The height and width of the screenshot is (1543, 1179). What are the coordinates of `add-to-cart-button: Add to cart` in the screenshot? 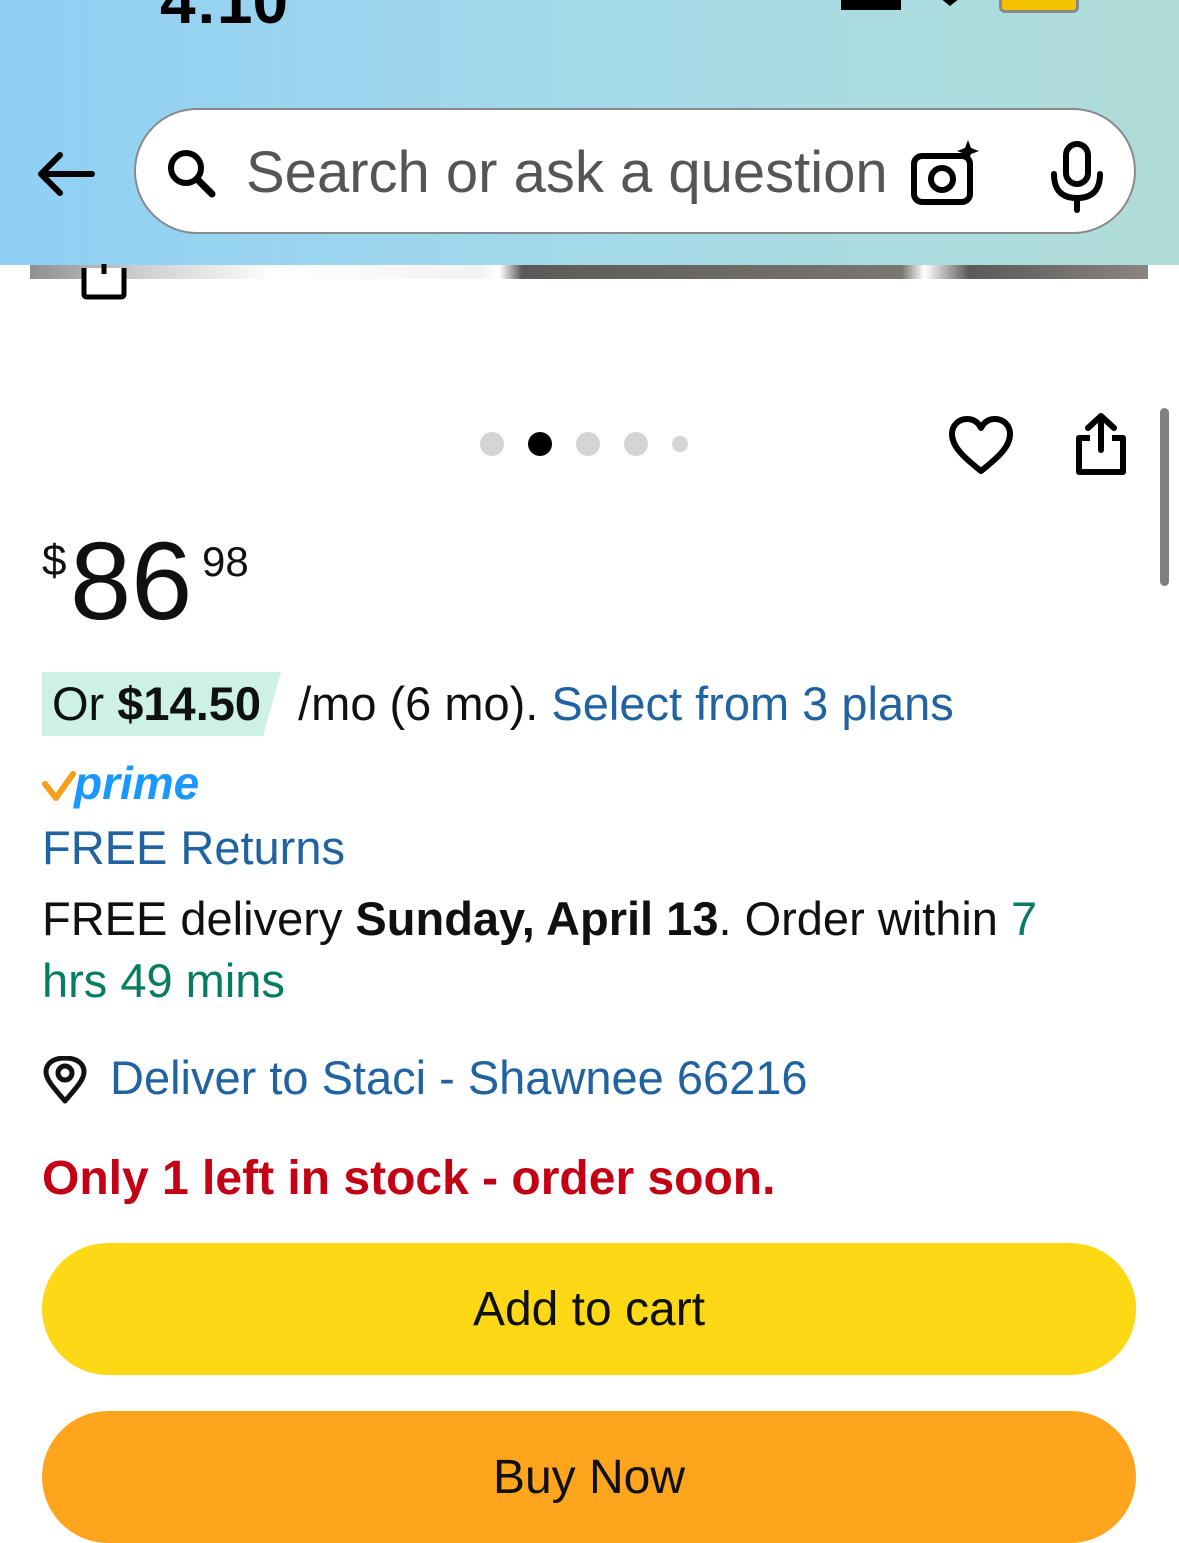 It's located at (589, 1309).